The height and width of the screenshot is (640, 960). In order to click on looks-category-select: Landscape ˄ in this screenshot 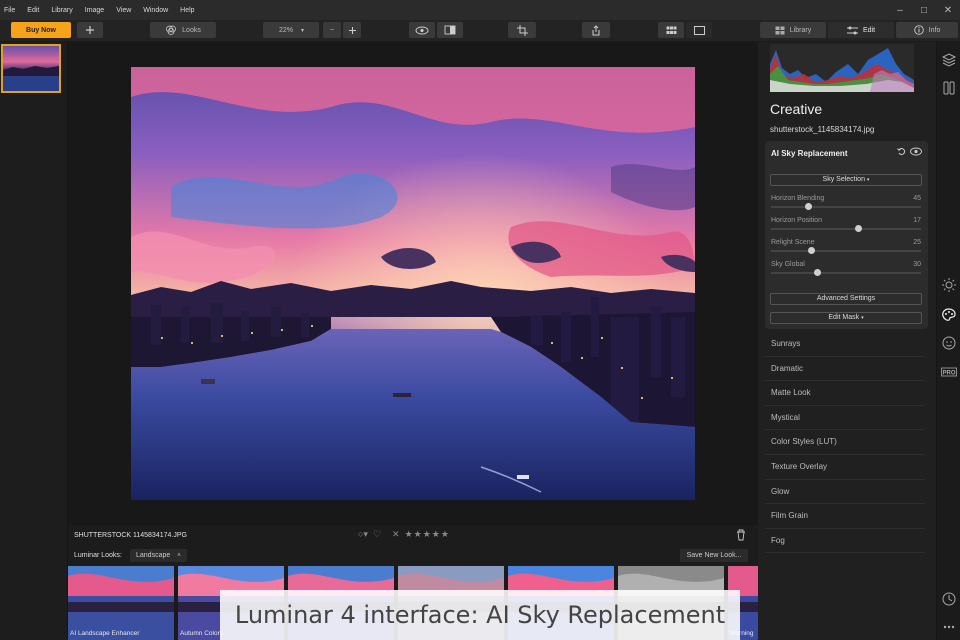, I will do `click(158, 555)`.